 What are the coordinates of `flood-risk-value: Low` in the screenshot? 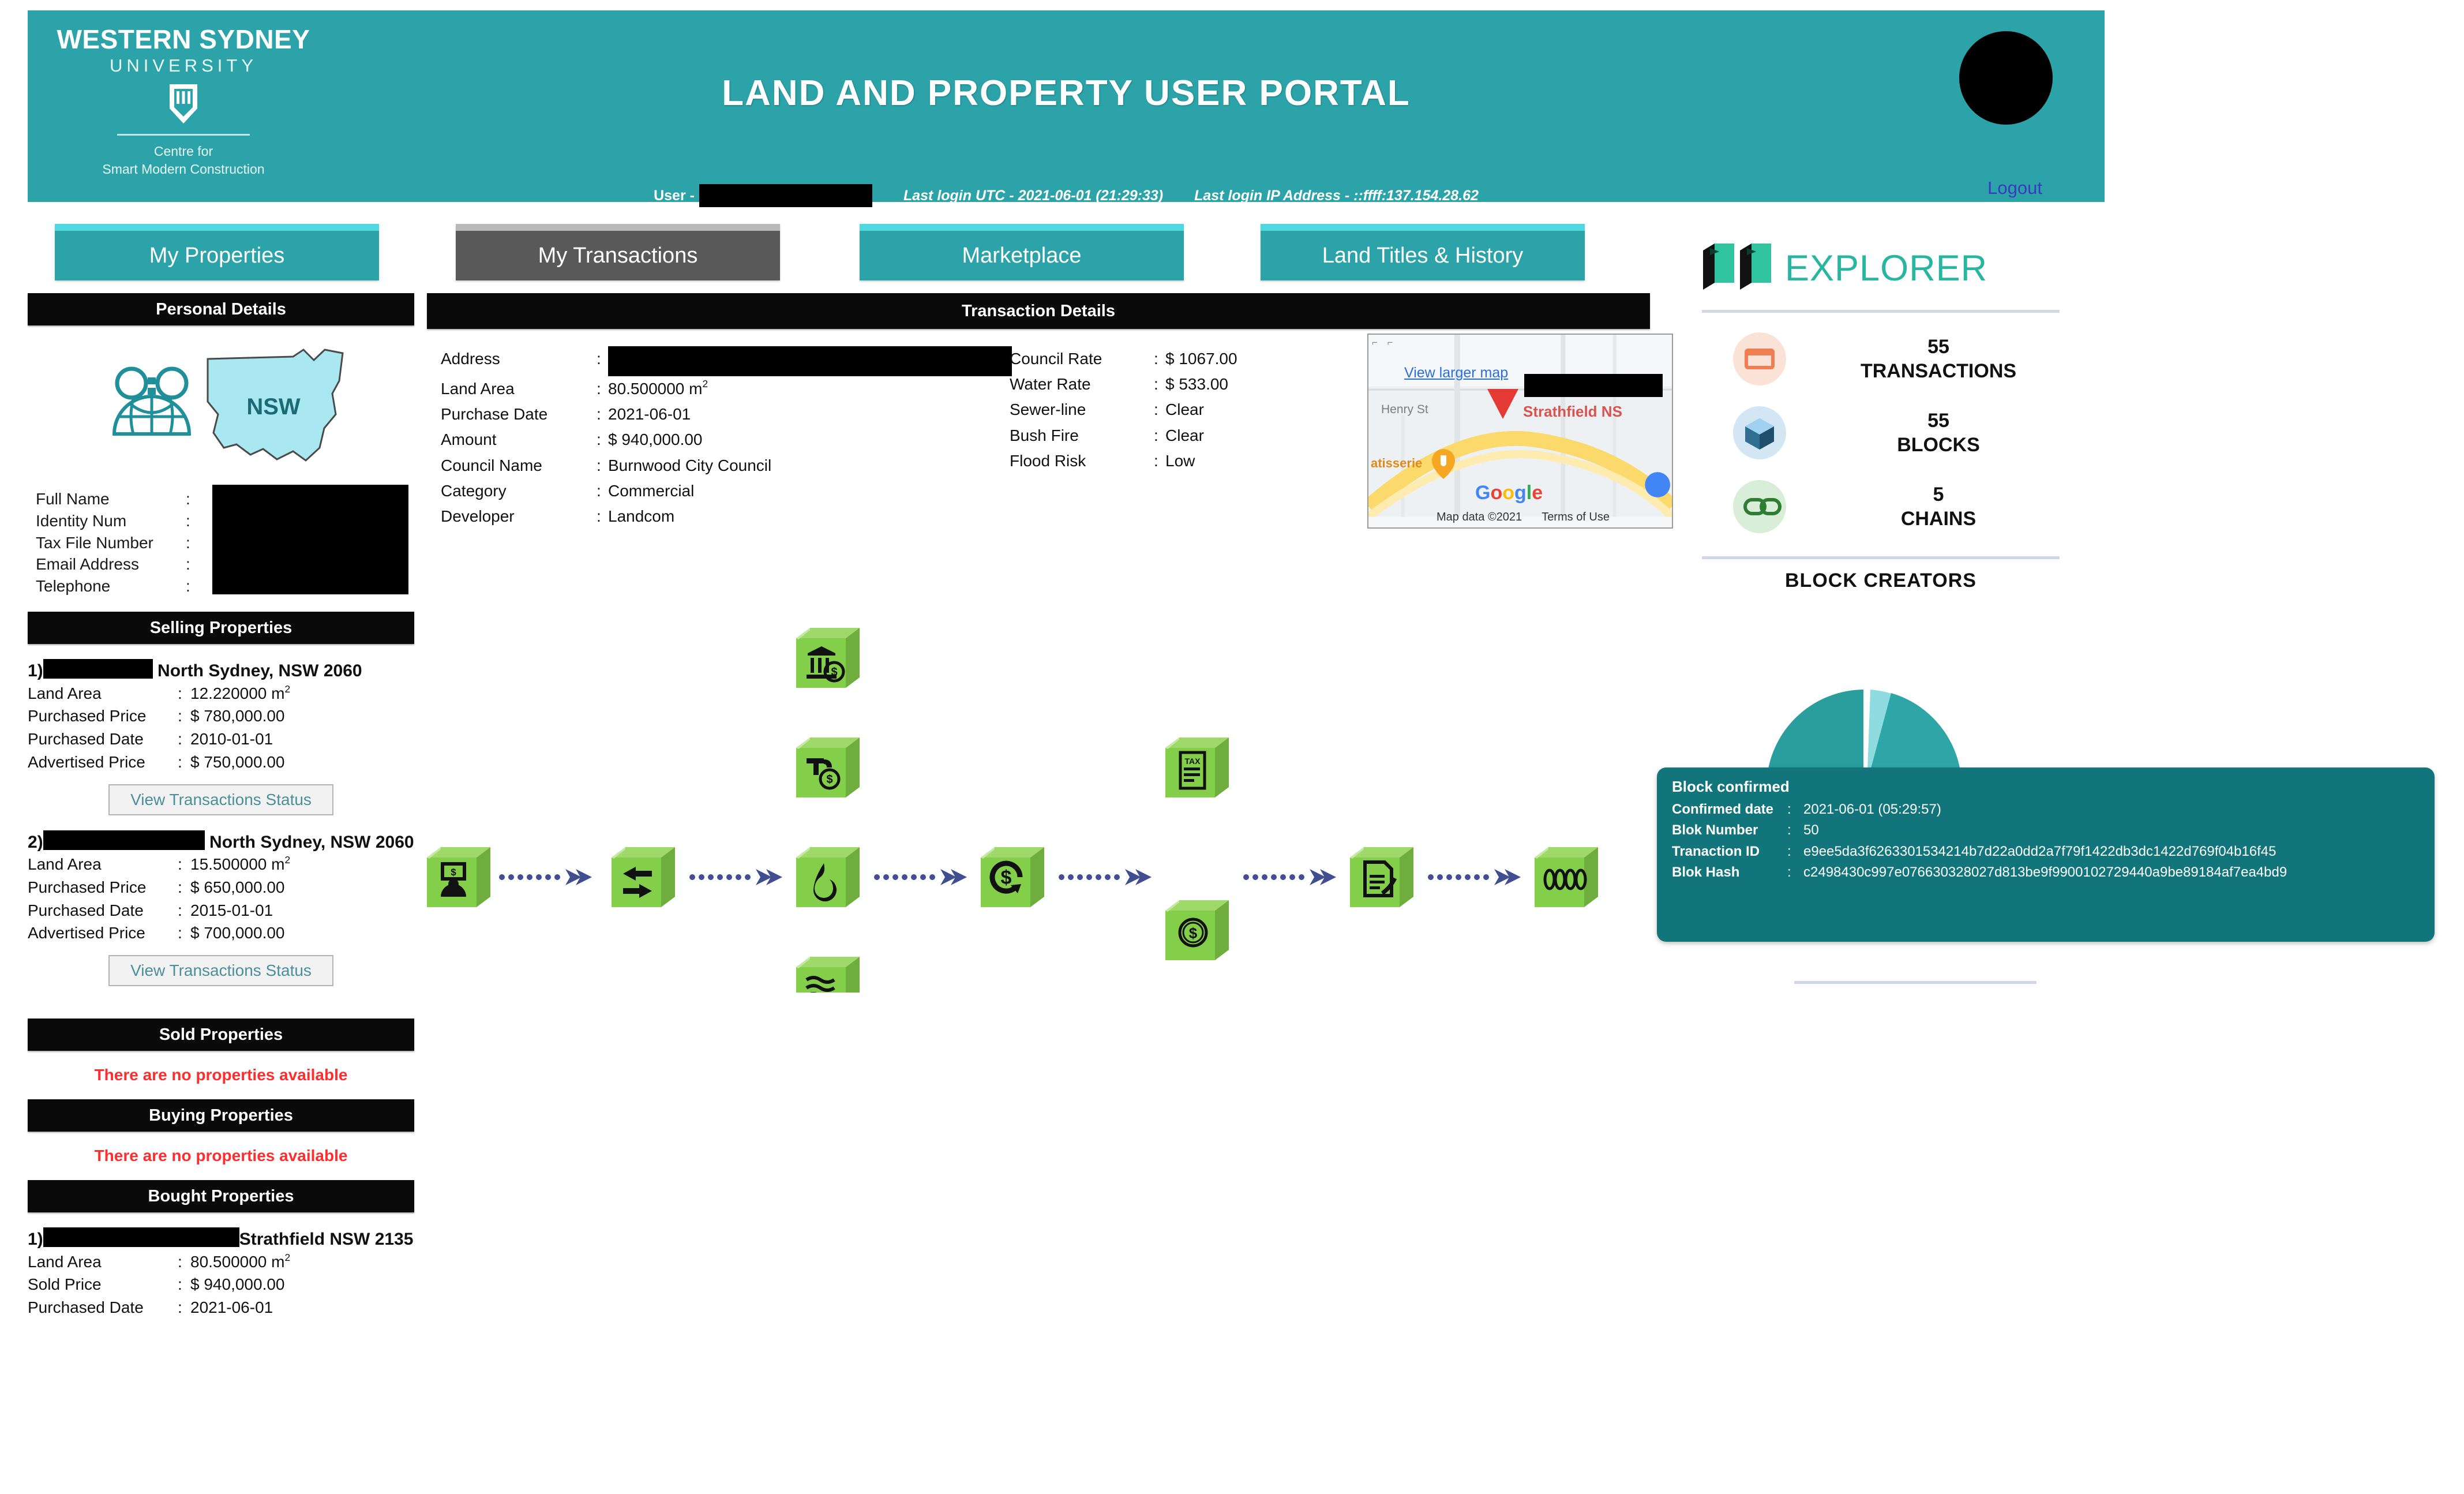 It's located at (1180, 460).